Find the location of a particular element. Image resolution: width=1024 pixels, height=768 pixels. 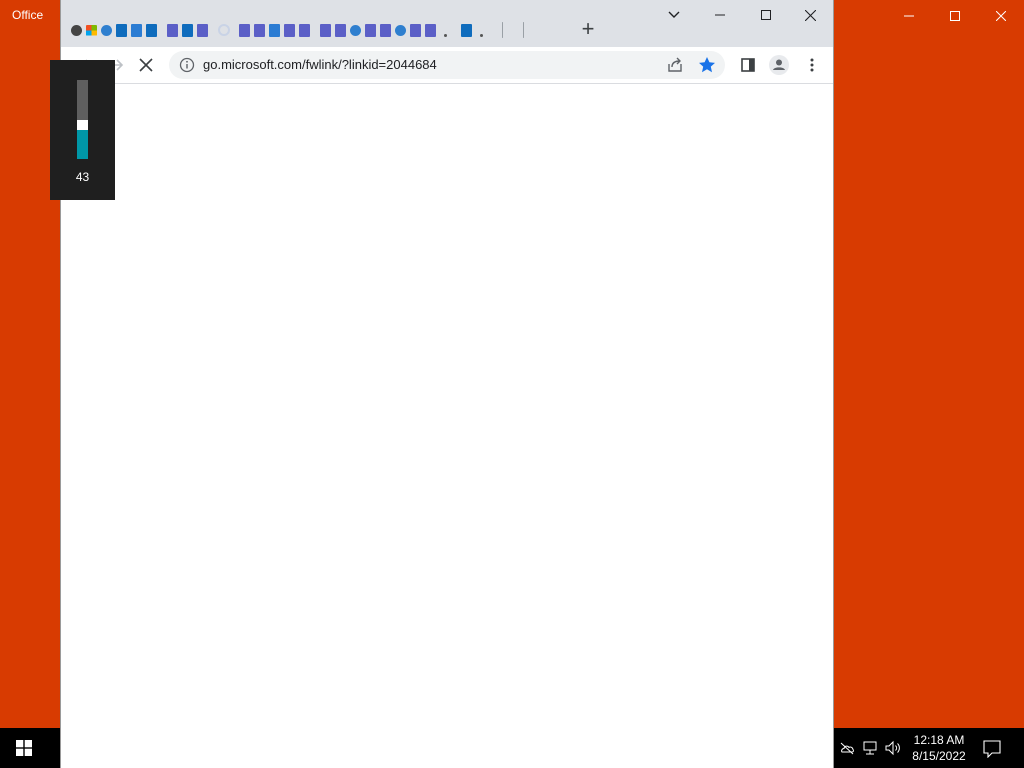

chrome-minimize-button is located at coordinates (720, 15).